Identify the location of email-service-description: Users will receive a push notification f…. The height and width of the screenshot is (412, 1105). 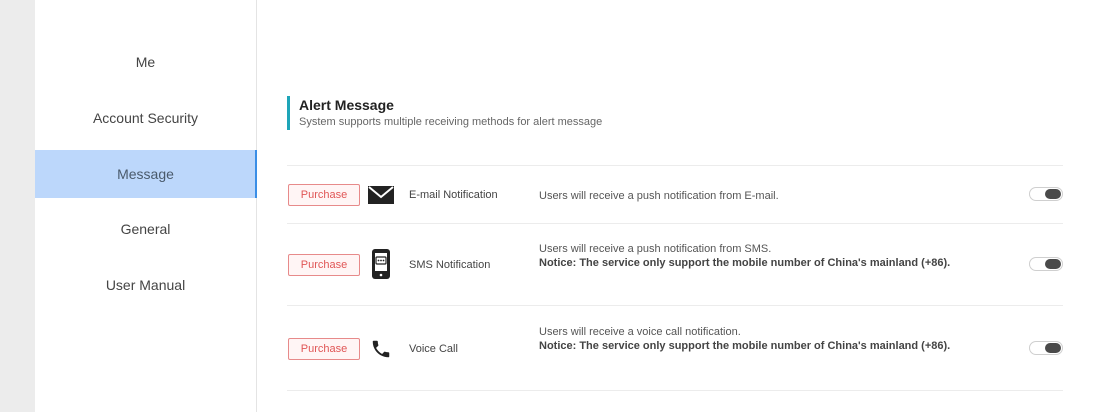
(769, 196).